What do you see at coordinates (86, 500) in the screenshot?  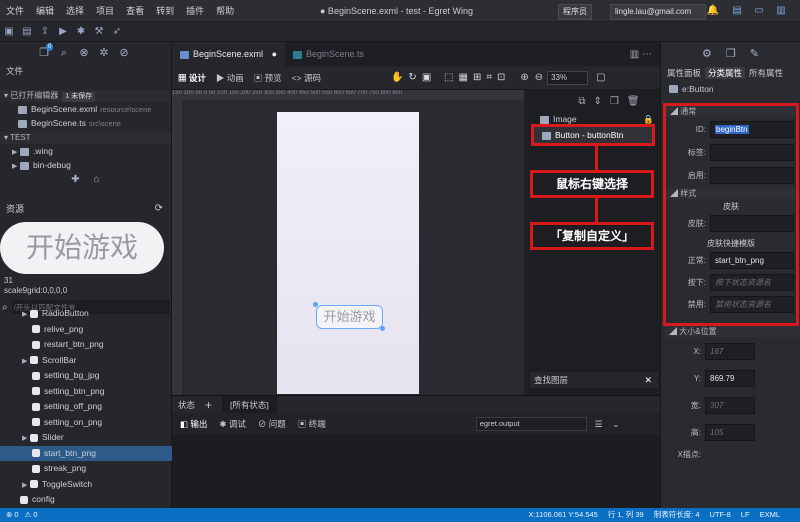 I see `resource-item: config` at bounding box center [86, 500].